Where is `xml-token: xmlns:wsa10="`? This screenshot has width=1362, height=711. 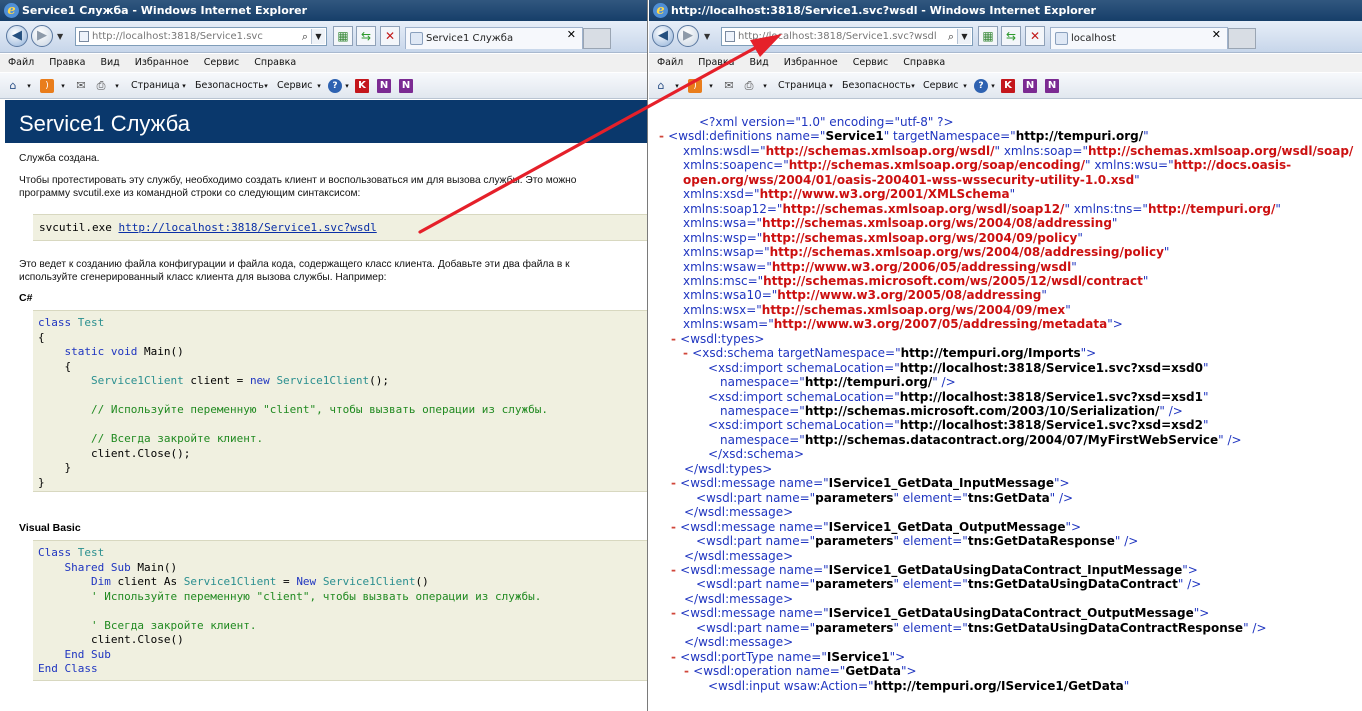
xml-token: xmlns:wsa10=" is located at coordinates (730, 295).